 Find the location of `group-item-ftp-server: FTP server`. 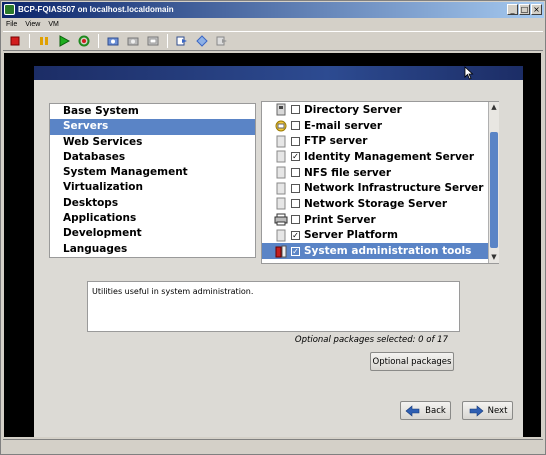

group-item-ftp-server: FTP server is located at coordinates (380, 141).